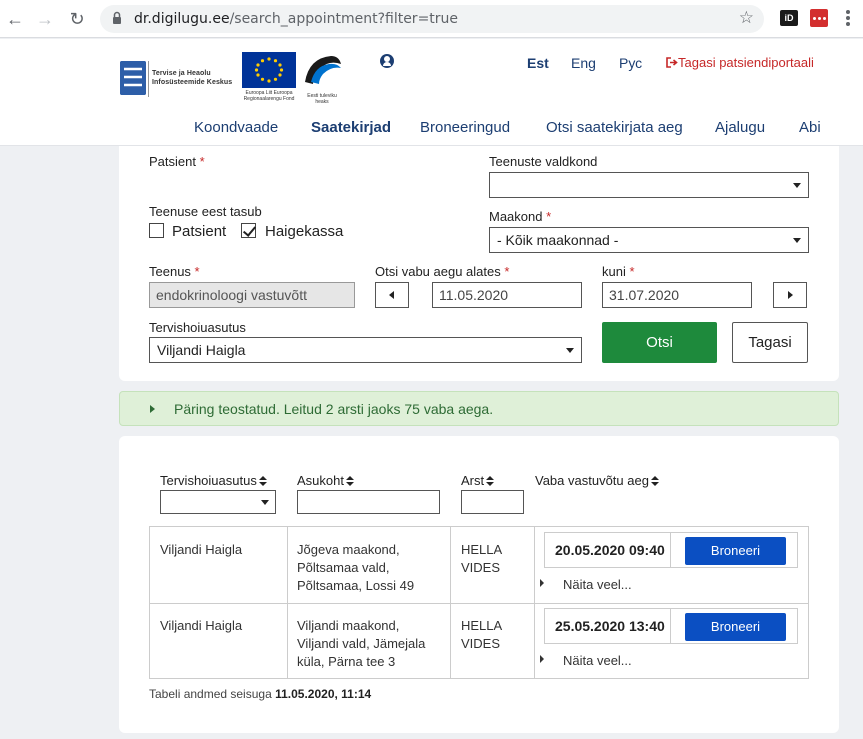  Describe the element at coordinates (538, 63) in the screenshot. I see `lang-est: Est` at that location.